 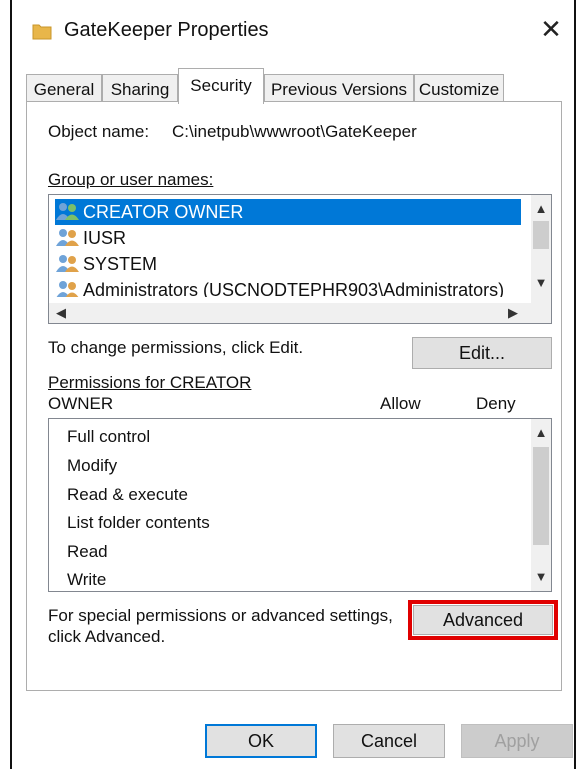 I want to click on object-name-value: C:\inetpub\wwwroot\GateKeeper, so click(x=294, y=131).